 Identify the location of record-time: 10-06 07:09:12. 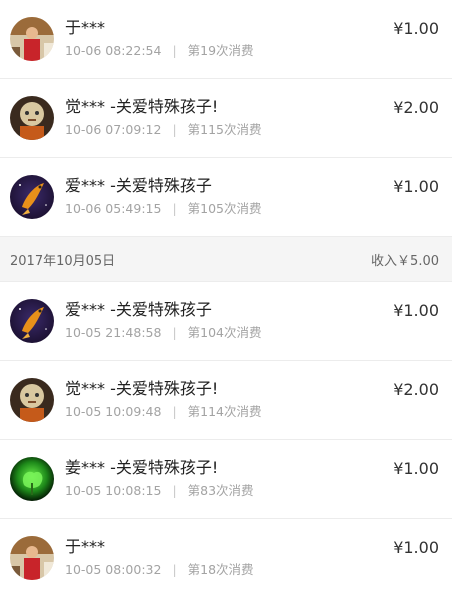
(113, 129).